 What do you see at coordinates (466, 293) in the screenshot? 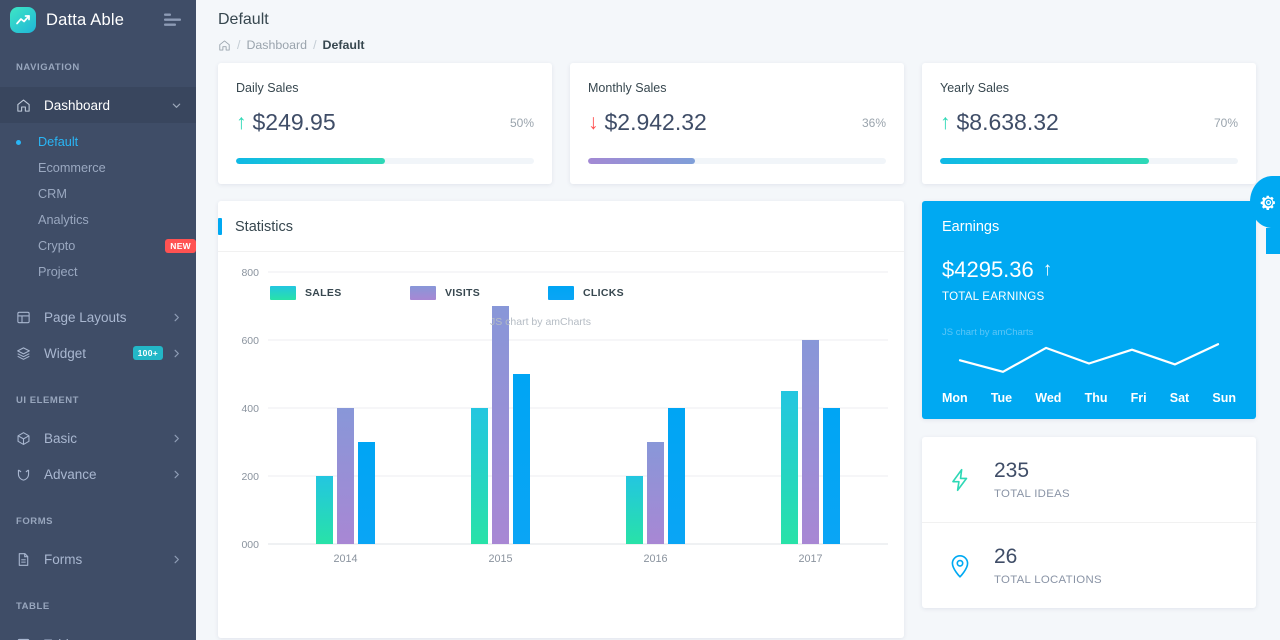
I see `legend-item-visits: VISITS` at bounding box center [466, 293].